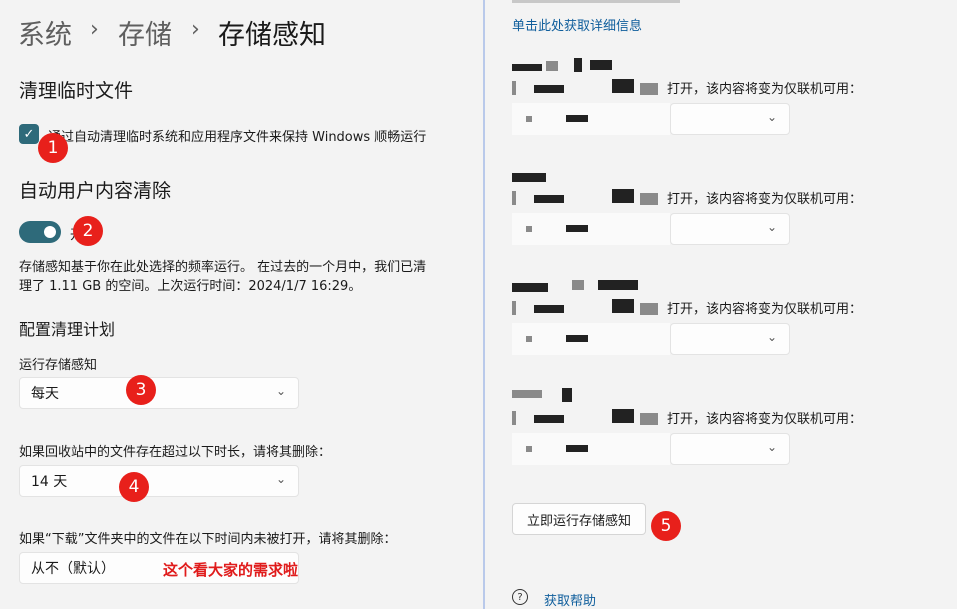 The height and width of the screenshot is (609, 957). Describe the element at coordinates (159, 393) in the screenshot. I see `run-frequency-dropdown: 每天 ⌄` at that location.